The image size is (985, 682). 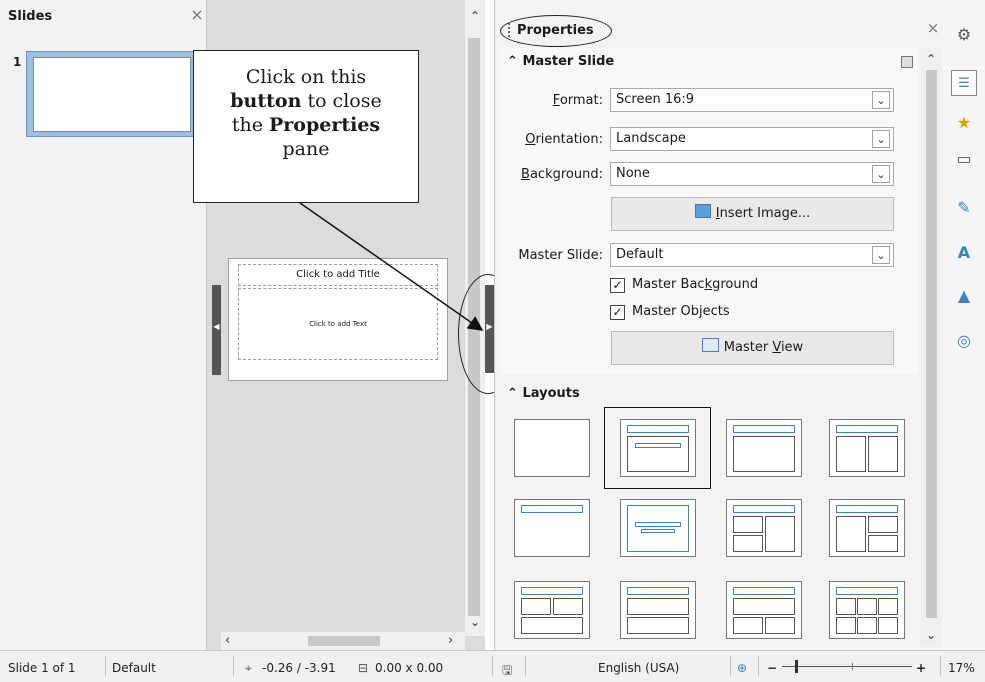 What do you see at coordinates (640, 254) in the screenshot?
I see `master-slide-value: Default` at bounding box center [640, 254].